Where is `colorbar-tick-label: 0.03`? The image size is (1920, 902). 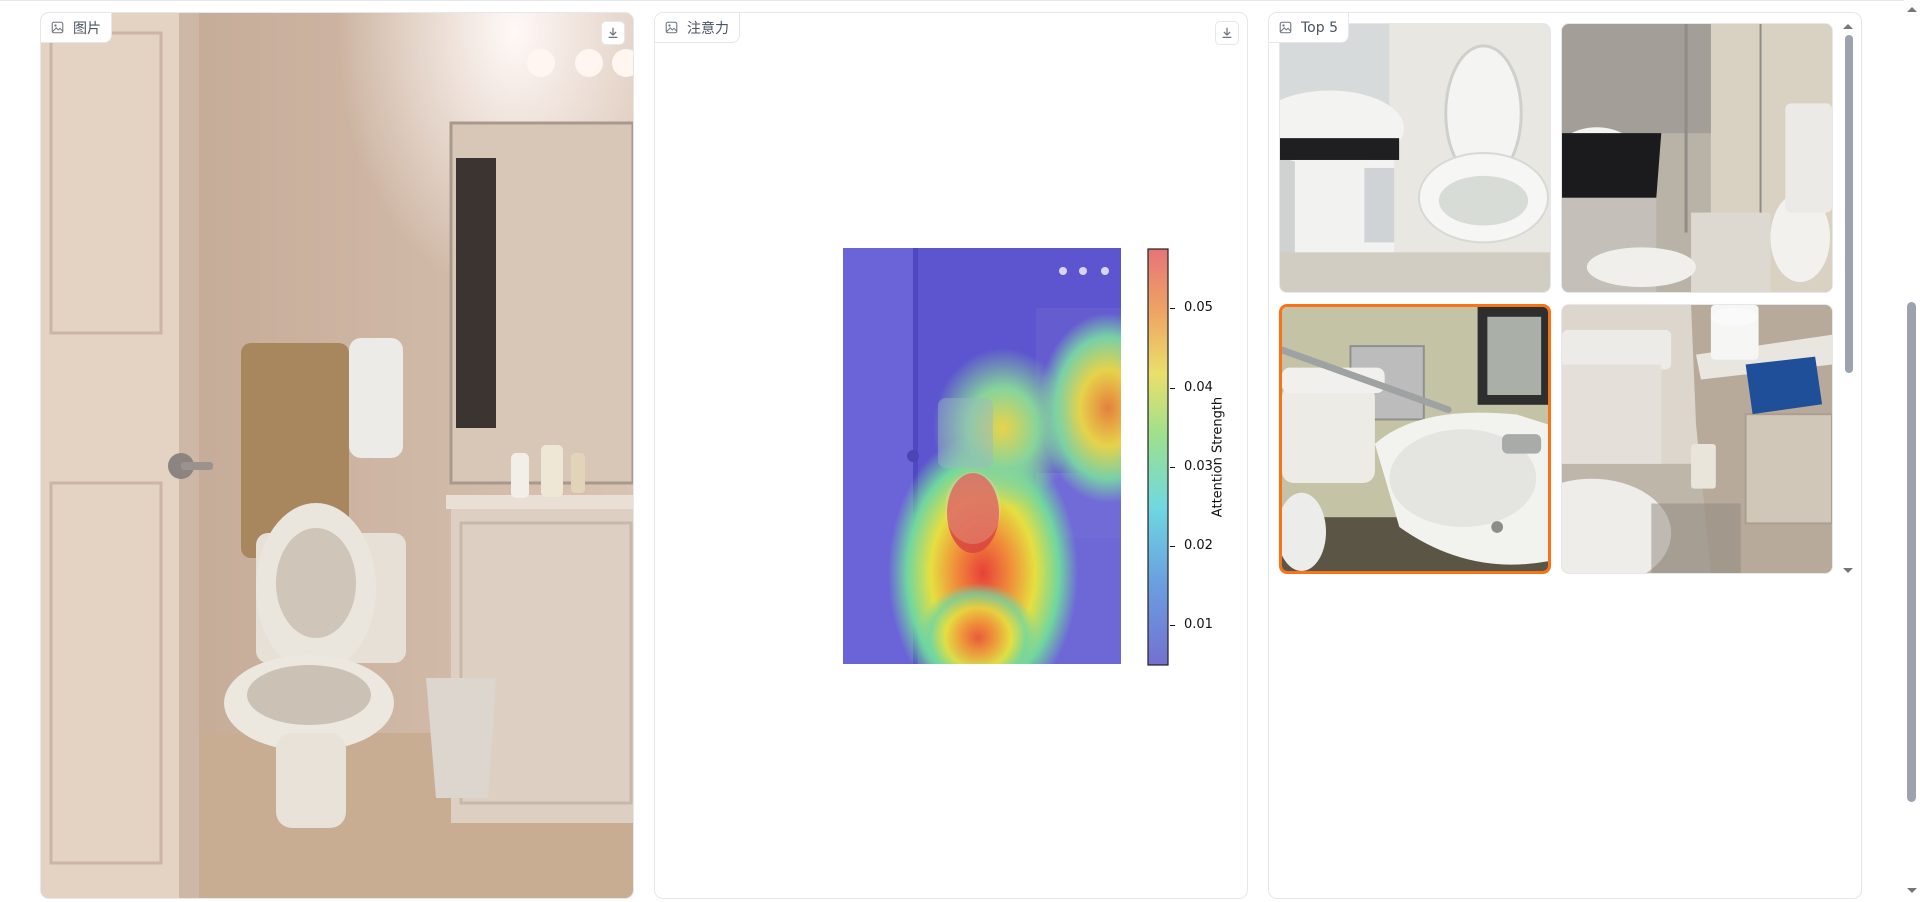
colorbar-tick-label: 0.03 is located at coordinates (1198, 466).